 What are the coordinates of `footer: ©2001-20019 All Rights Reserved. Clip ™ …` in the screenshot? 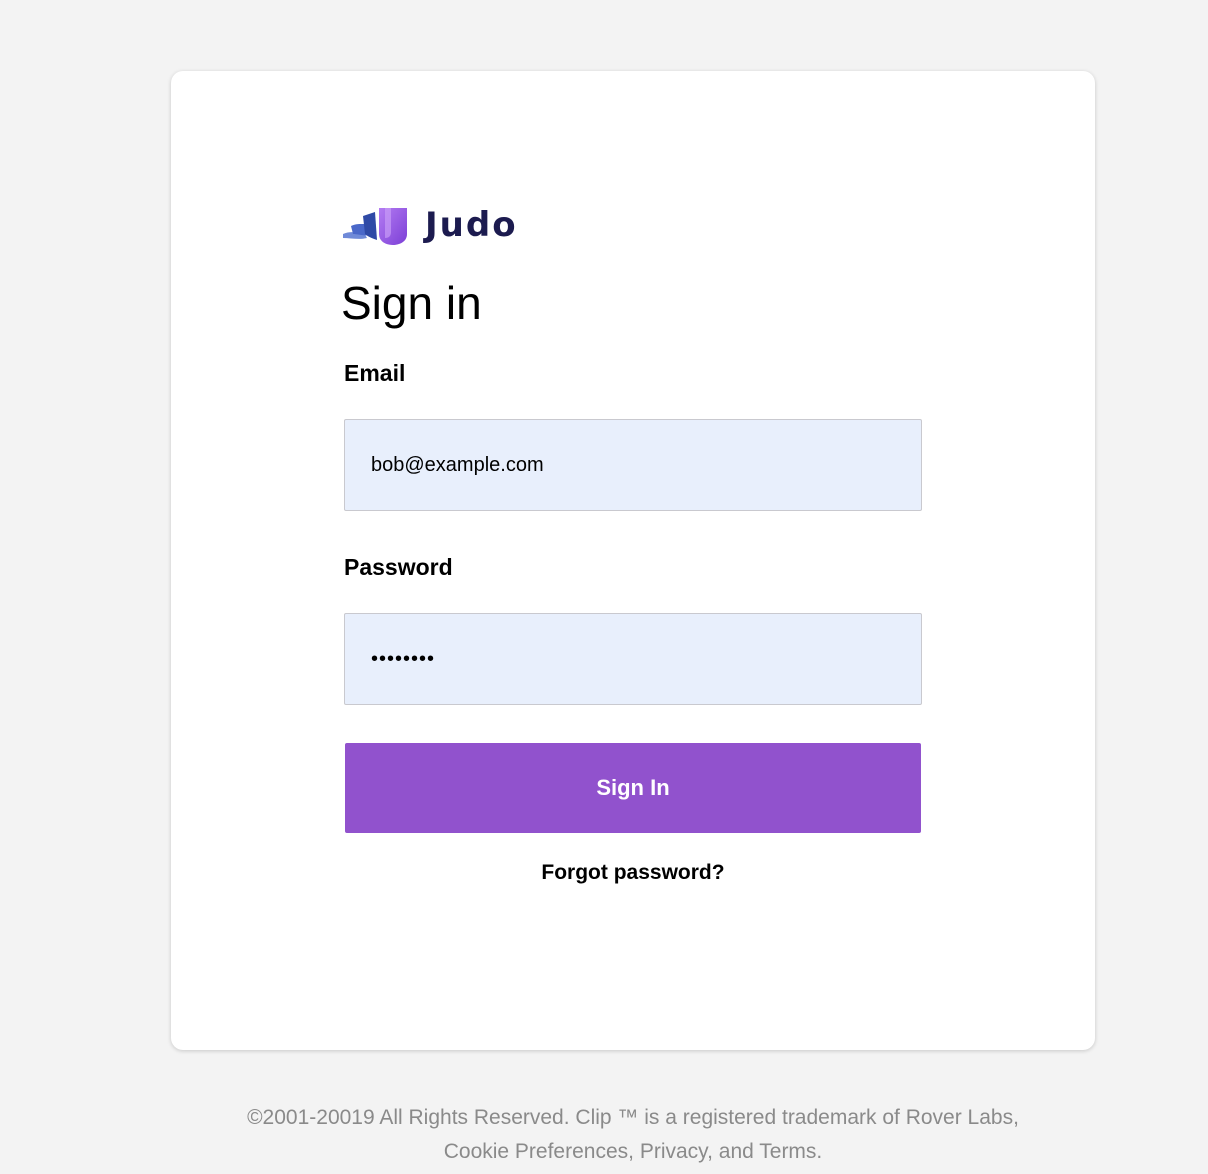 It's located at (604, 1135).